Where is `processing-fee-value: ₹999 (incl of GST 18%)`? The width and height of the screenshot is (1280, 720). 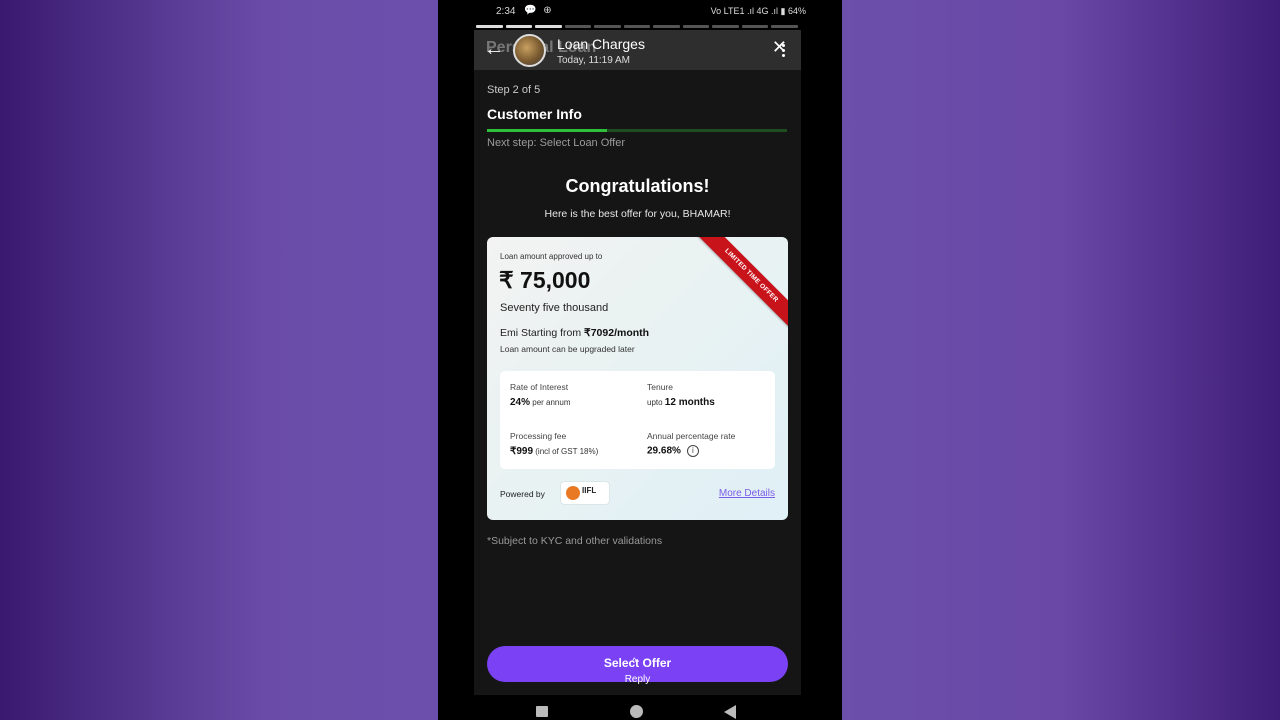
processing-fee-value: ₹999 (incl of GST 18%) is located at coordinates (554, 451).